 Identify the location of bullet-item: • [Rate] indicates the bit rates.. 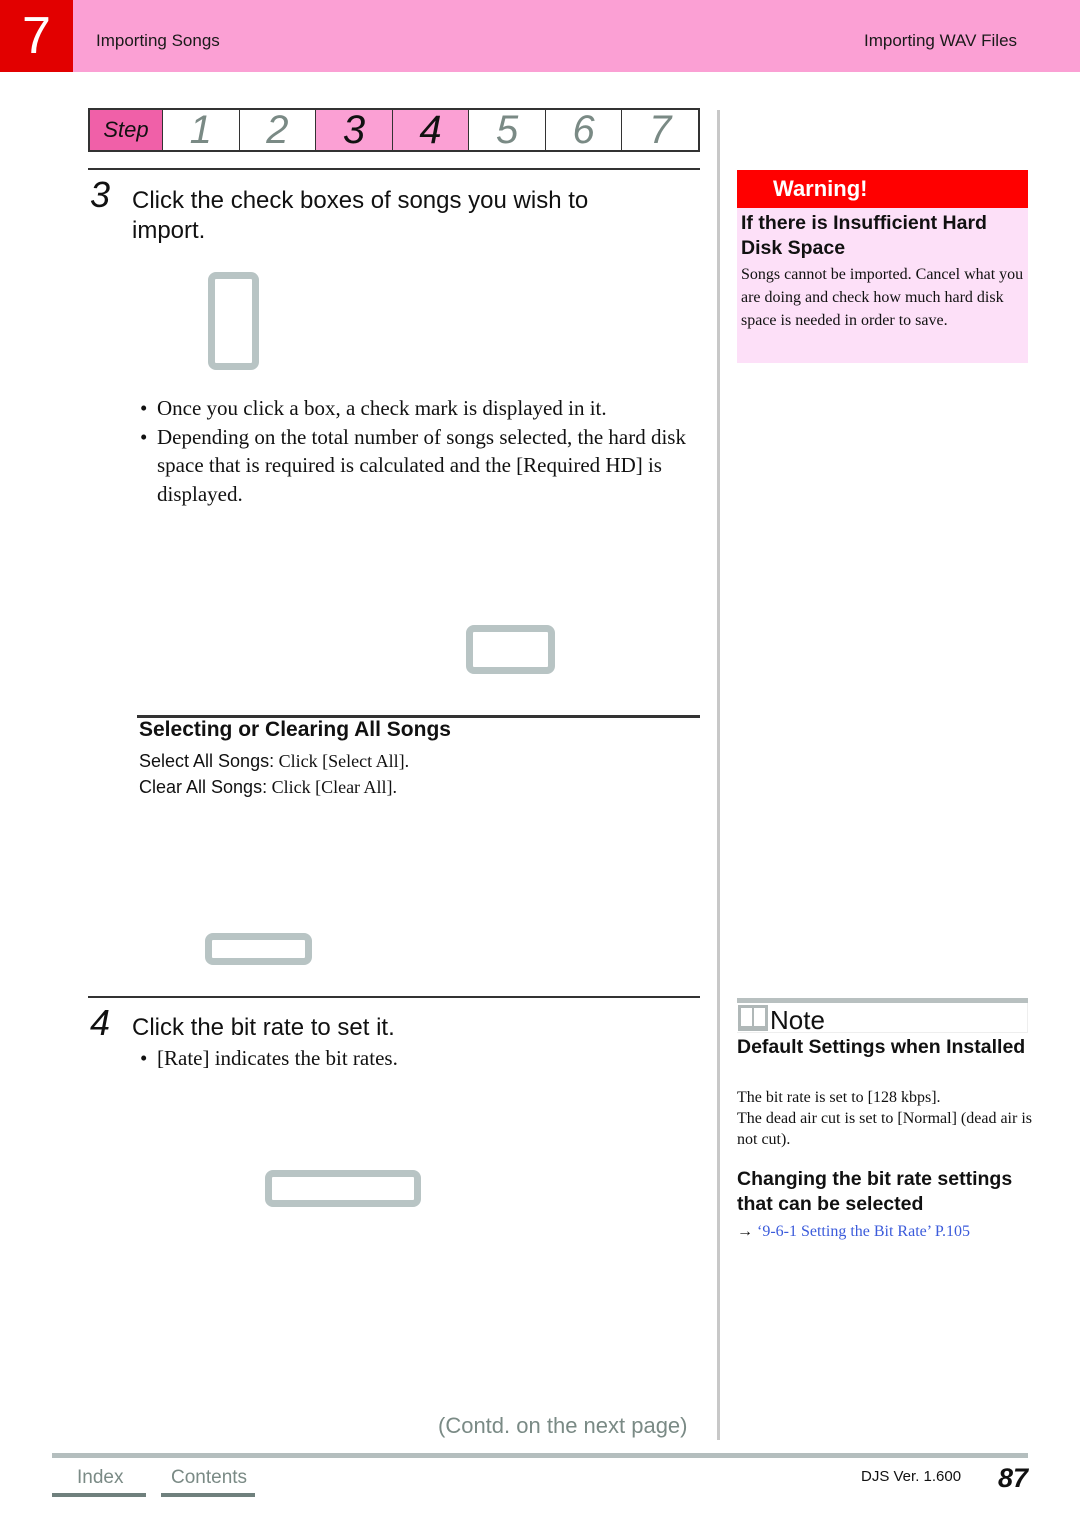
(420, 1058).